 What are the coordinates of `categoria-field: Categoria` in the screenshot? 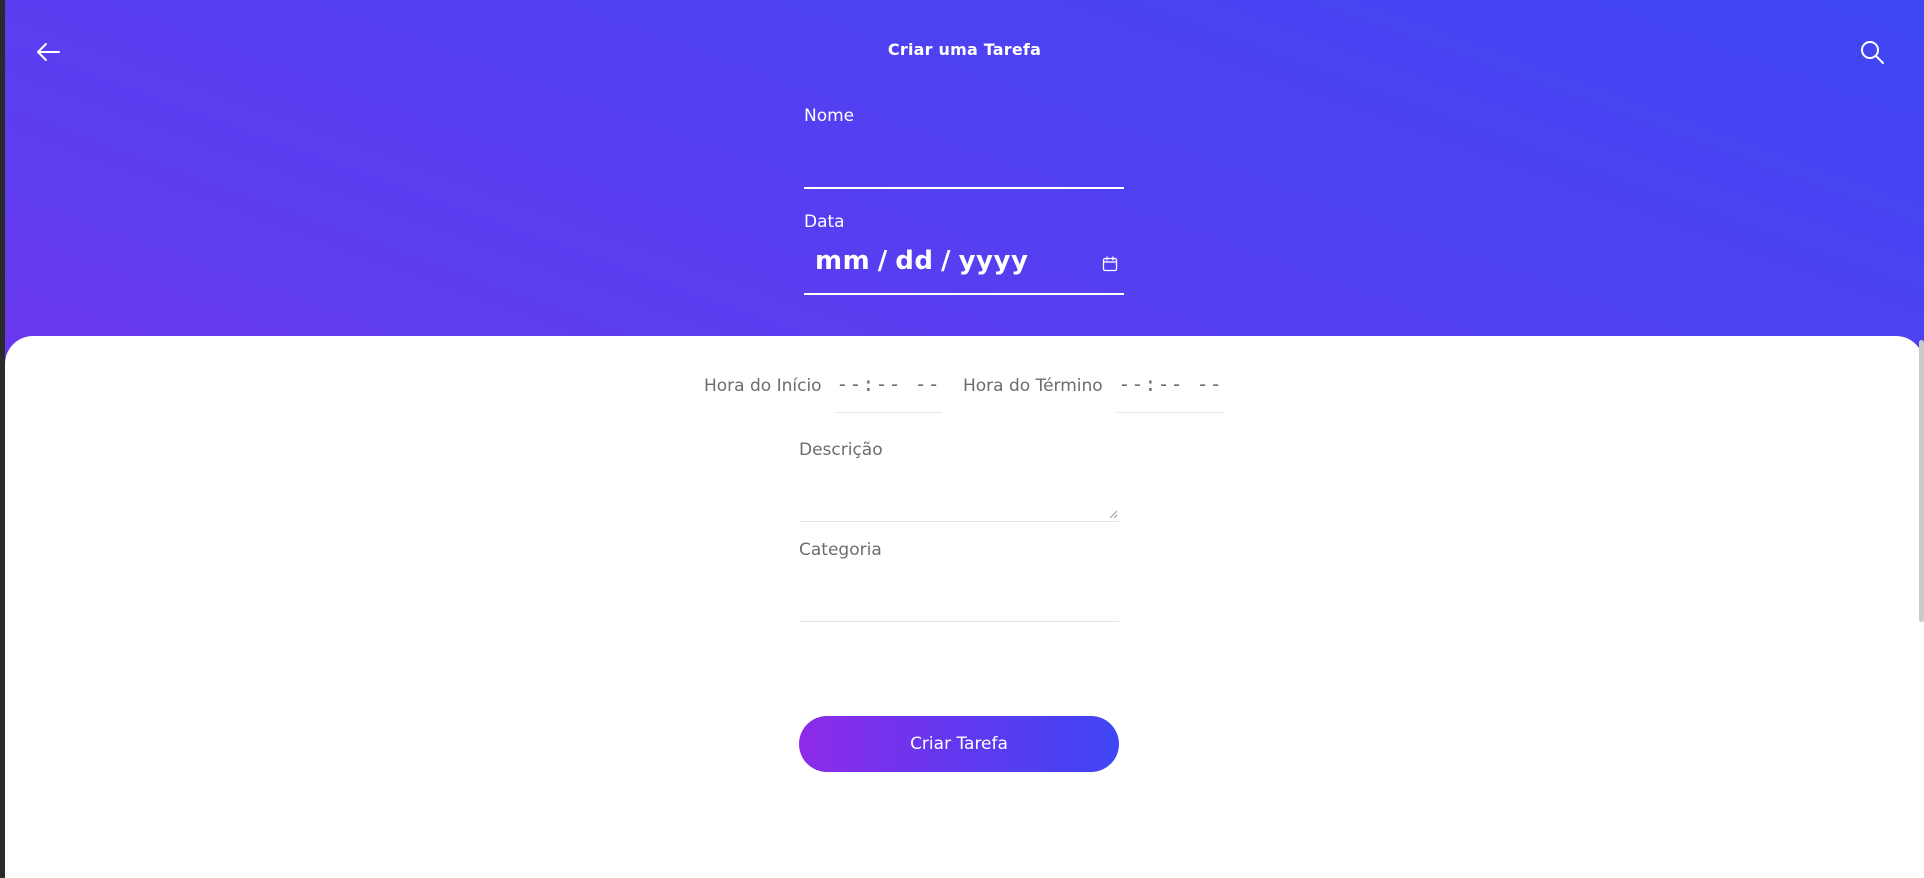 It's located at (959, 581).